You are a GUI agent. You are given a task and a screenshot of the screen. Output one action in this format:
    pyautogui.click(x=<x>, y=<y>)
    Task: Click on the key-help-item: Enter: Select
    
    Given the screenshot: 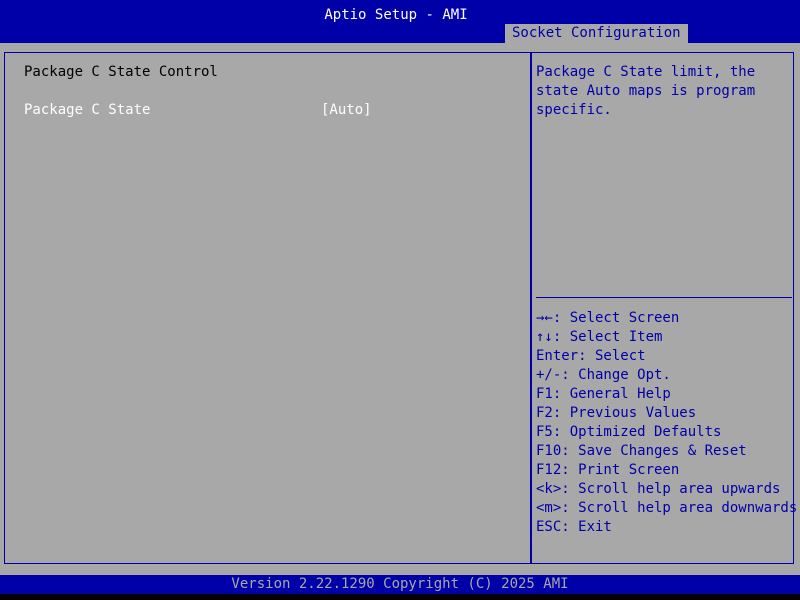 What is the action you would take?
    pyautogui.click(x=591, y=356)
    